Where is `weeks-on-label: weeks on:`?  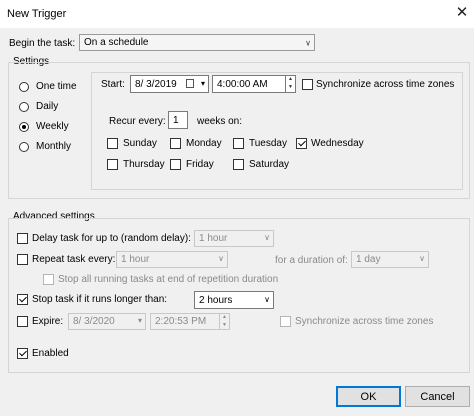
weeks-on-label: weeks on: is located at coordinates (220, 121).